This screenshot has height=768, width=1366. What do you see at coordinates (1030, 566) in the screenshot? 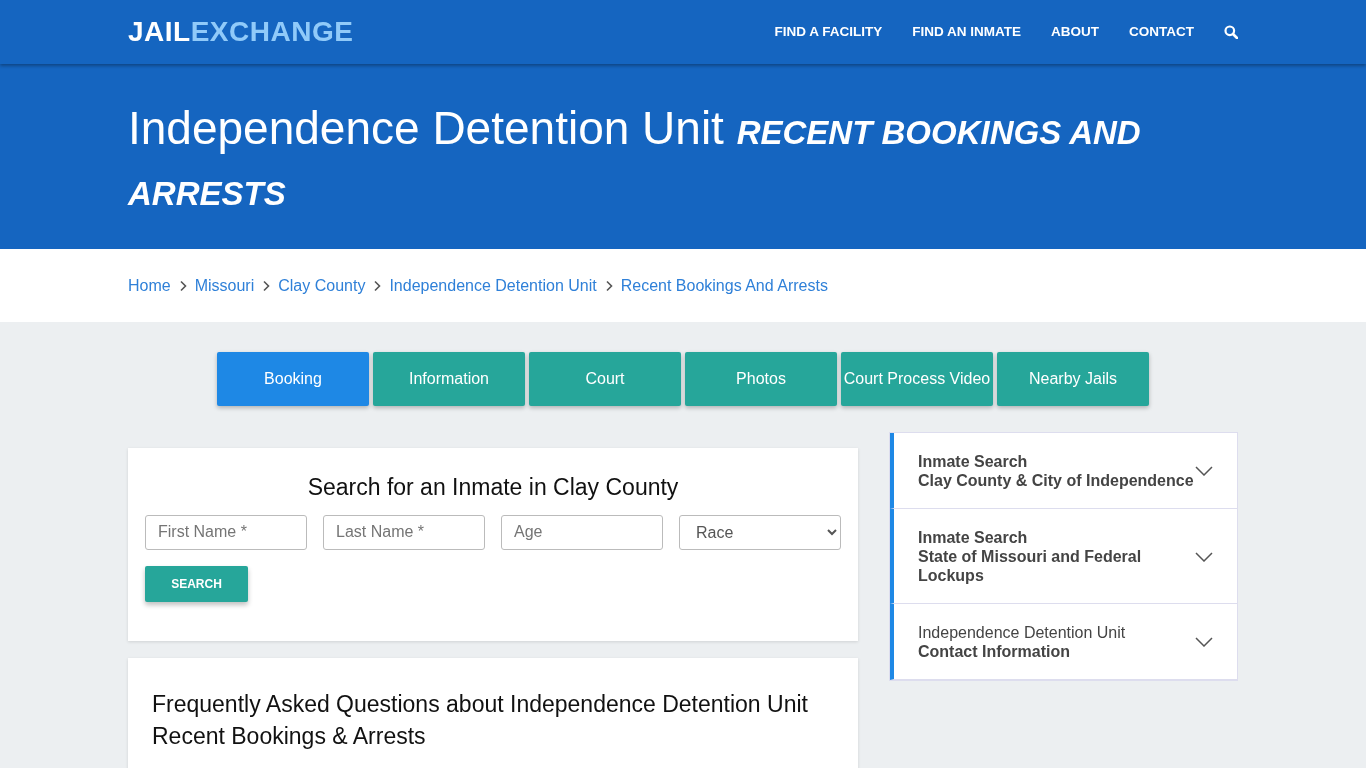
I see `accordion-label: State of Missouri and Federal Lockups` at bounding box center [1030, 566].